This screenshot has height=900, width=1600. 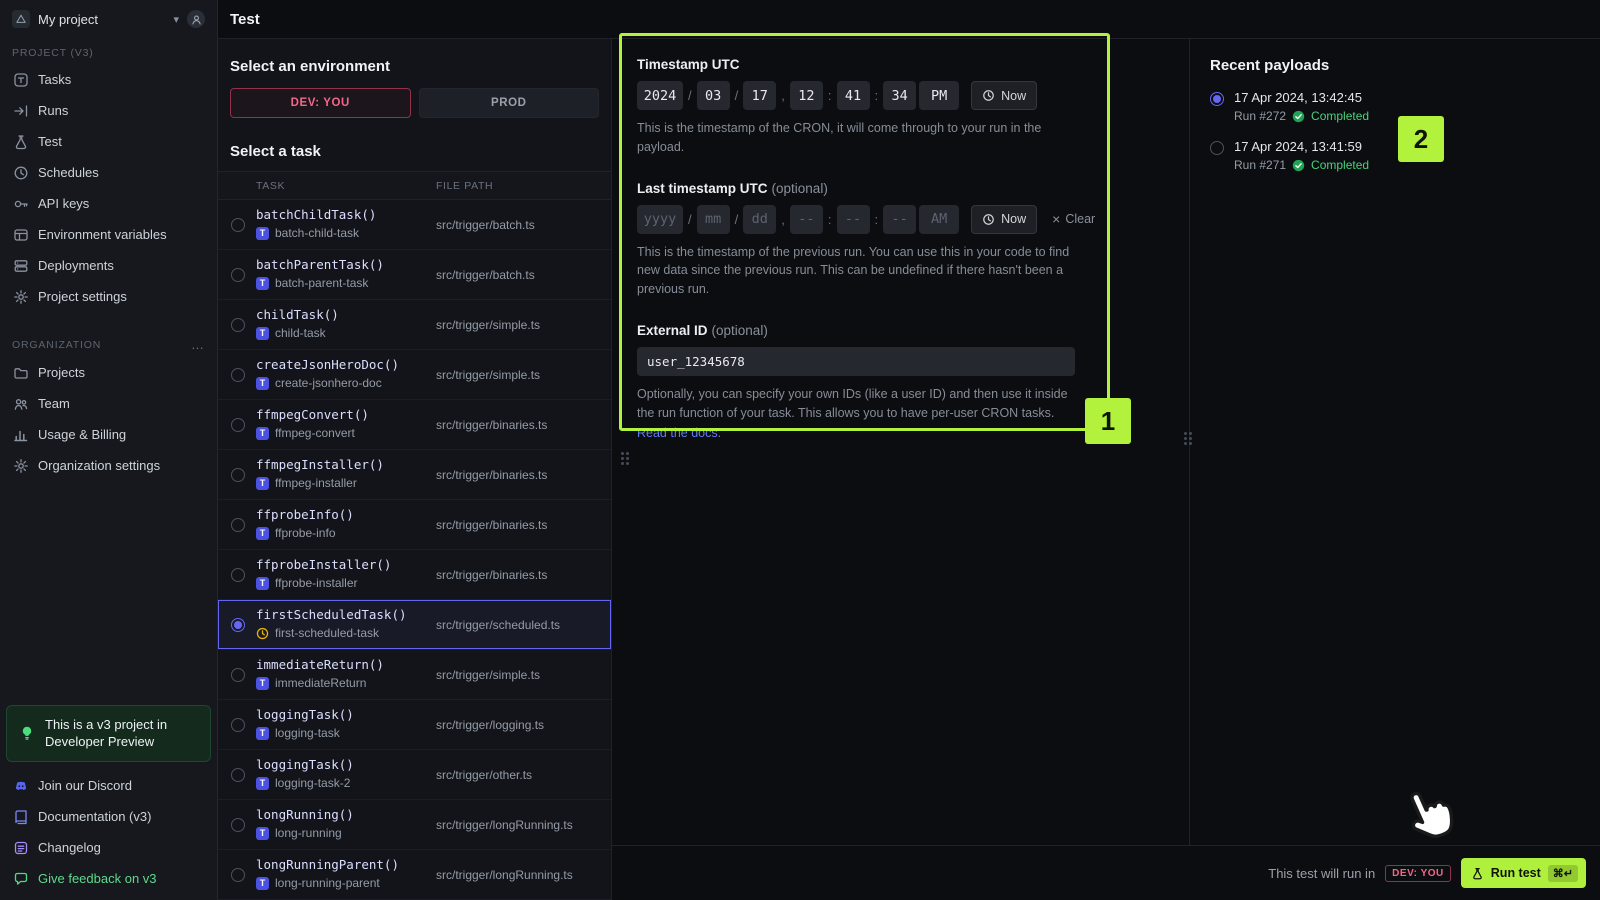 What do you see at coordinates (806, 95) in the screenshot?
I see `timestamp-hour-segment: 12` at bounding box center [806, 95].